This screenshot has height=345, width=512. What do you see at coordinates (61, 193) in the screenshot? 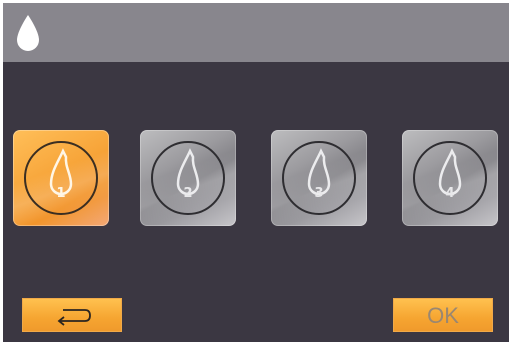
I see `tile-label: 1` at bounding box center [61, 193].